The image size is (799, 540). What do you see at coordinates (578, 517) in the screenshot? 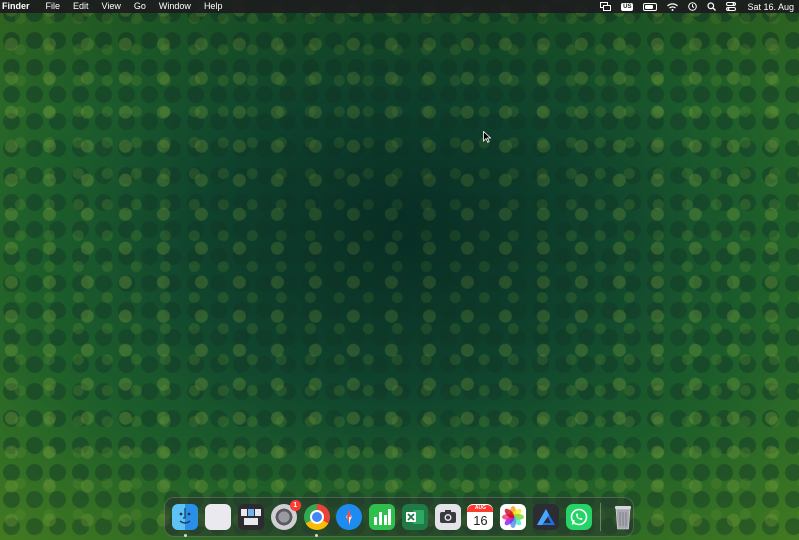
I see `dock-whatsapp-icon` at bounding box center [578, 517].